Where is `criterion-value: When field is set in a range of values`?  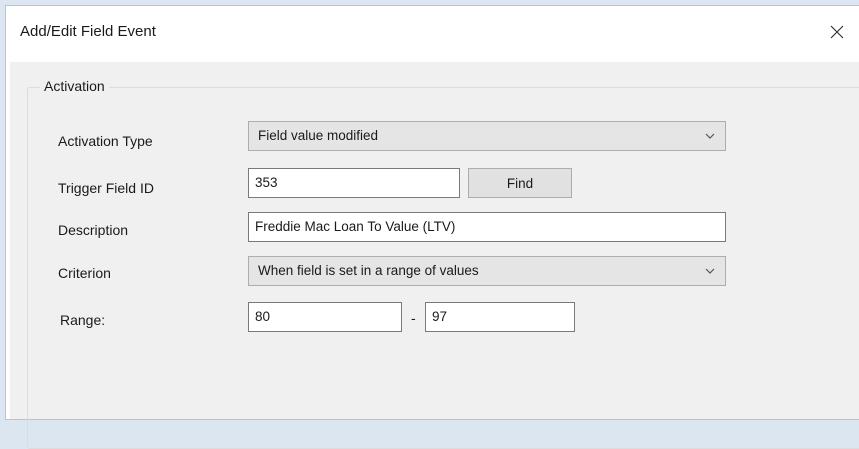 criterion-value: When field is set in a range of values is located at coordinates (368, 270).